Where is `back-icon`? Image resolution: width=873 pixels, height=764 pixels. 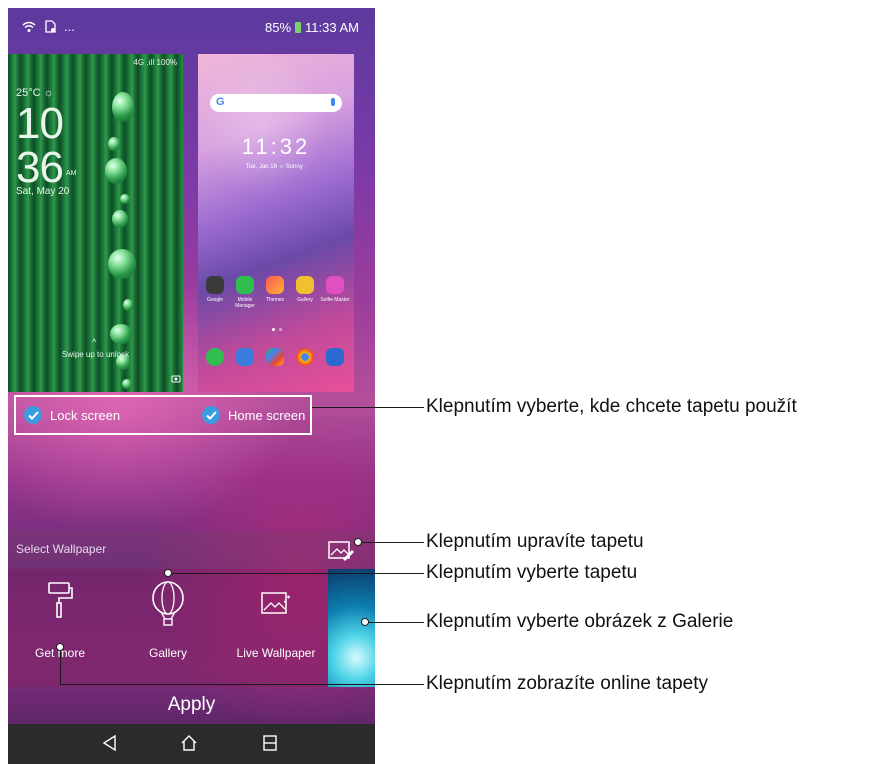 back-icon is located at coordinates (109, 743).